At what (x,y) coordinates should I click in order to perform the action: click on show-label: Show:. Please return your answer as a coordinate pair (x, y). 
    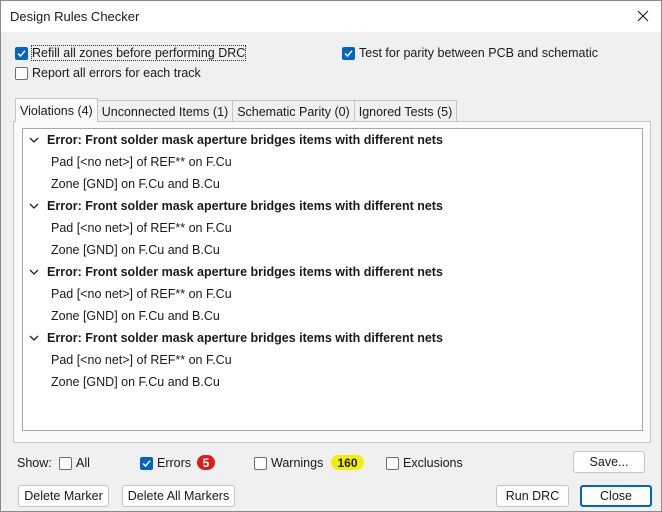
    Looking at the image, I should click on (34, 463).